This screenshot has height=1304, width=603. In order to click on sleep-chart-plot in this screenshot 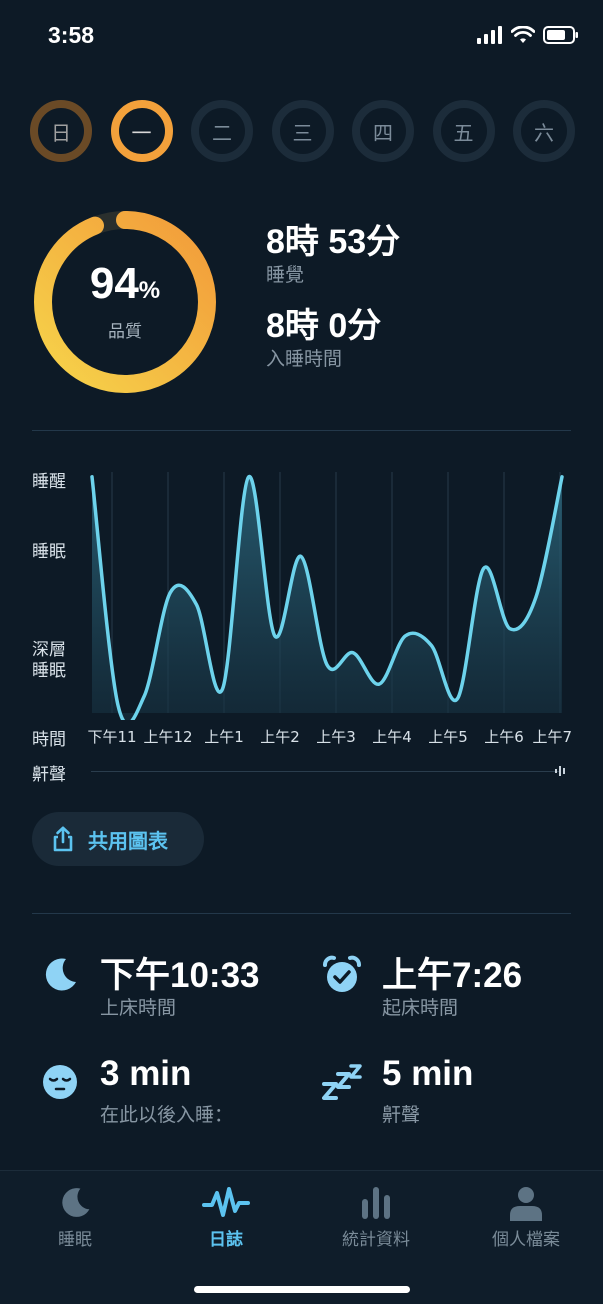, I will do `click(327, 596)`.